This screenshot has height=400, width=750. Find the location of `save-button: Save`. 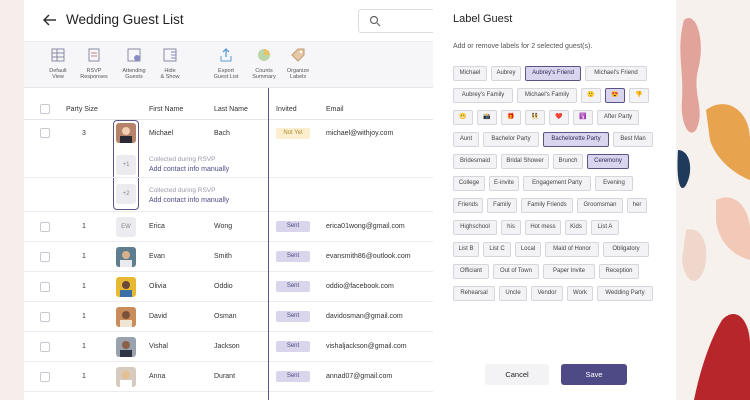

save-button: Save is located at coordinates (594, 374).